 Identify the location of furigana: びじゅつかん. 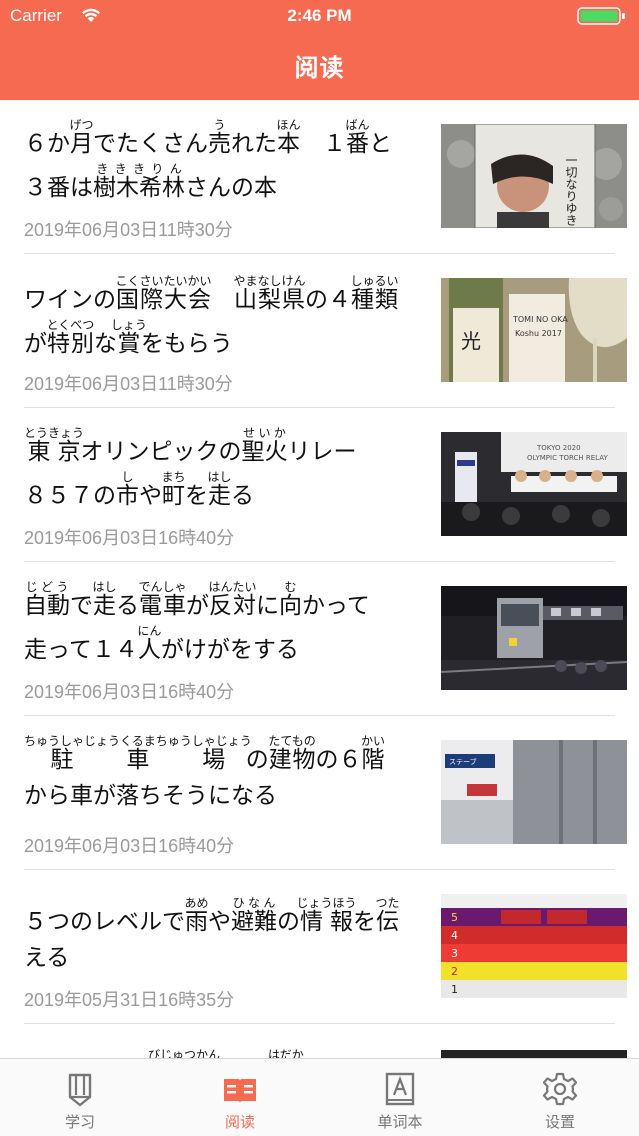
(184, 1053).